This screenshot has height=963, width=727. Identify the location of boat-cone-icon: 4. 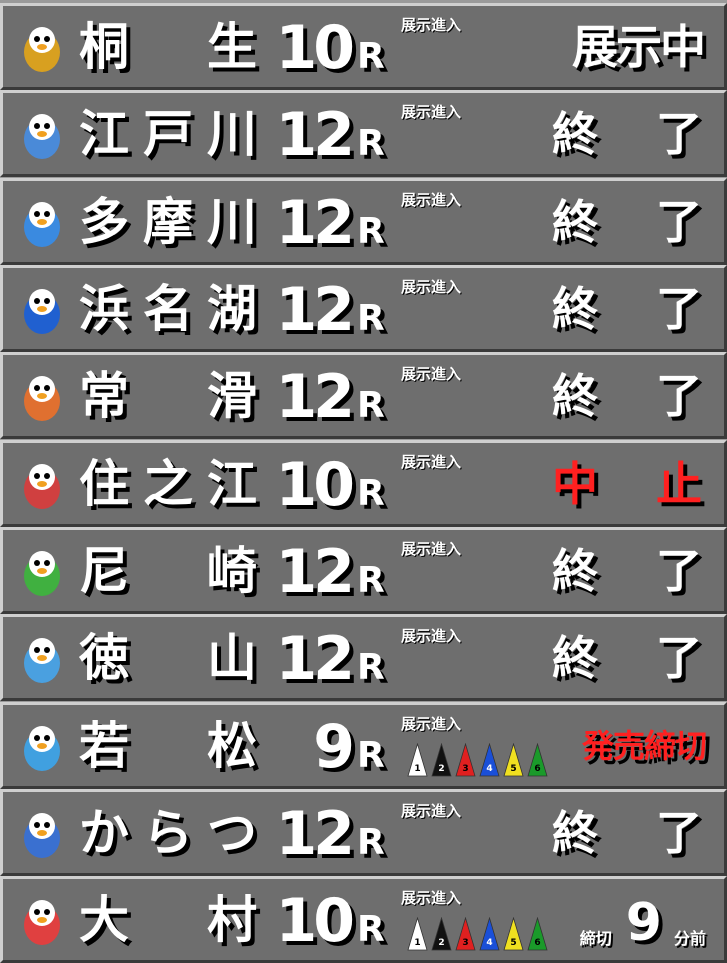
(489, 760).